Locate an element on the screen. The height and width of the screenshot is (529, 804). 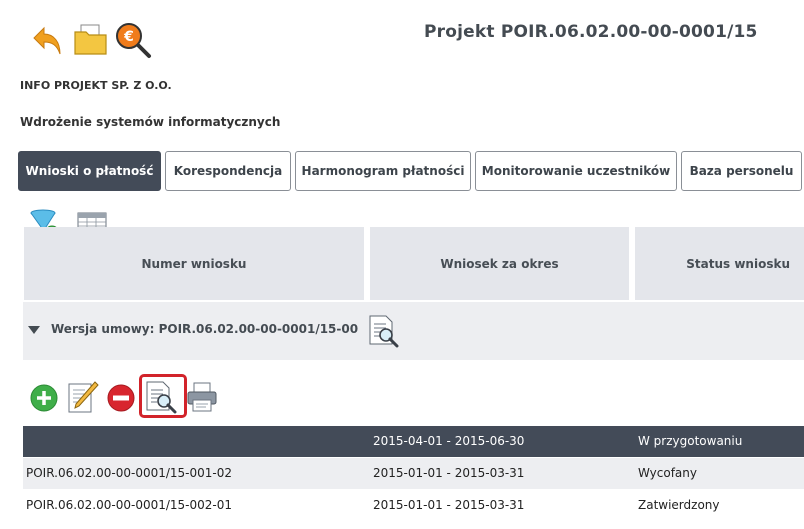
tab-harmonogram-platnosci: Harmonogram płatności is located at coordinates (383, 171).